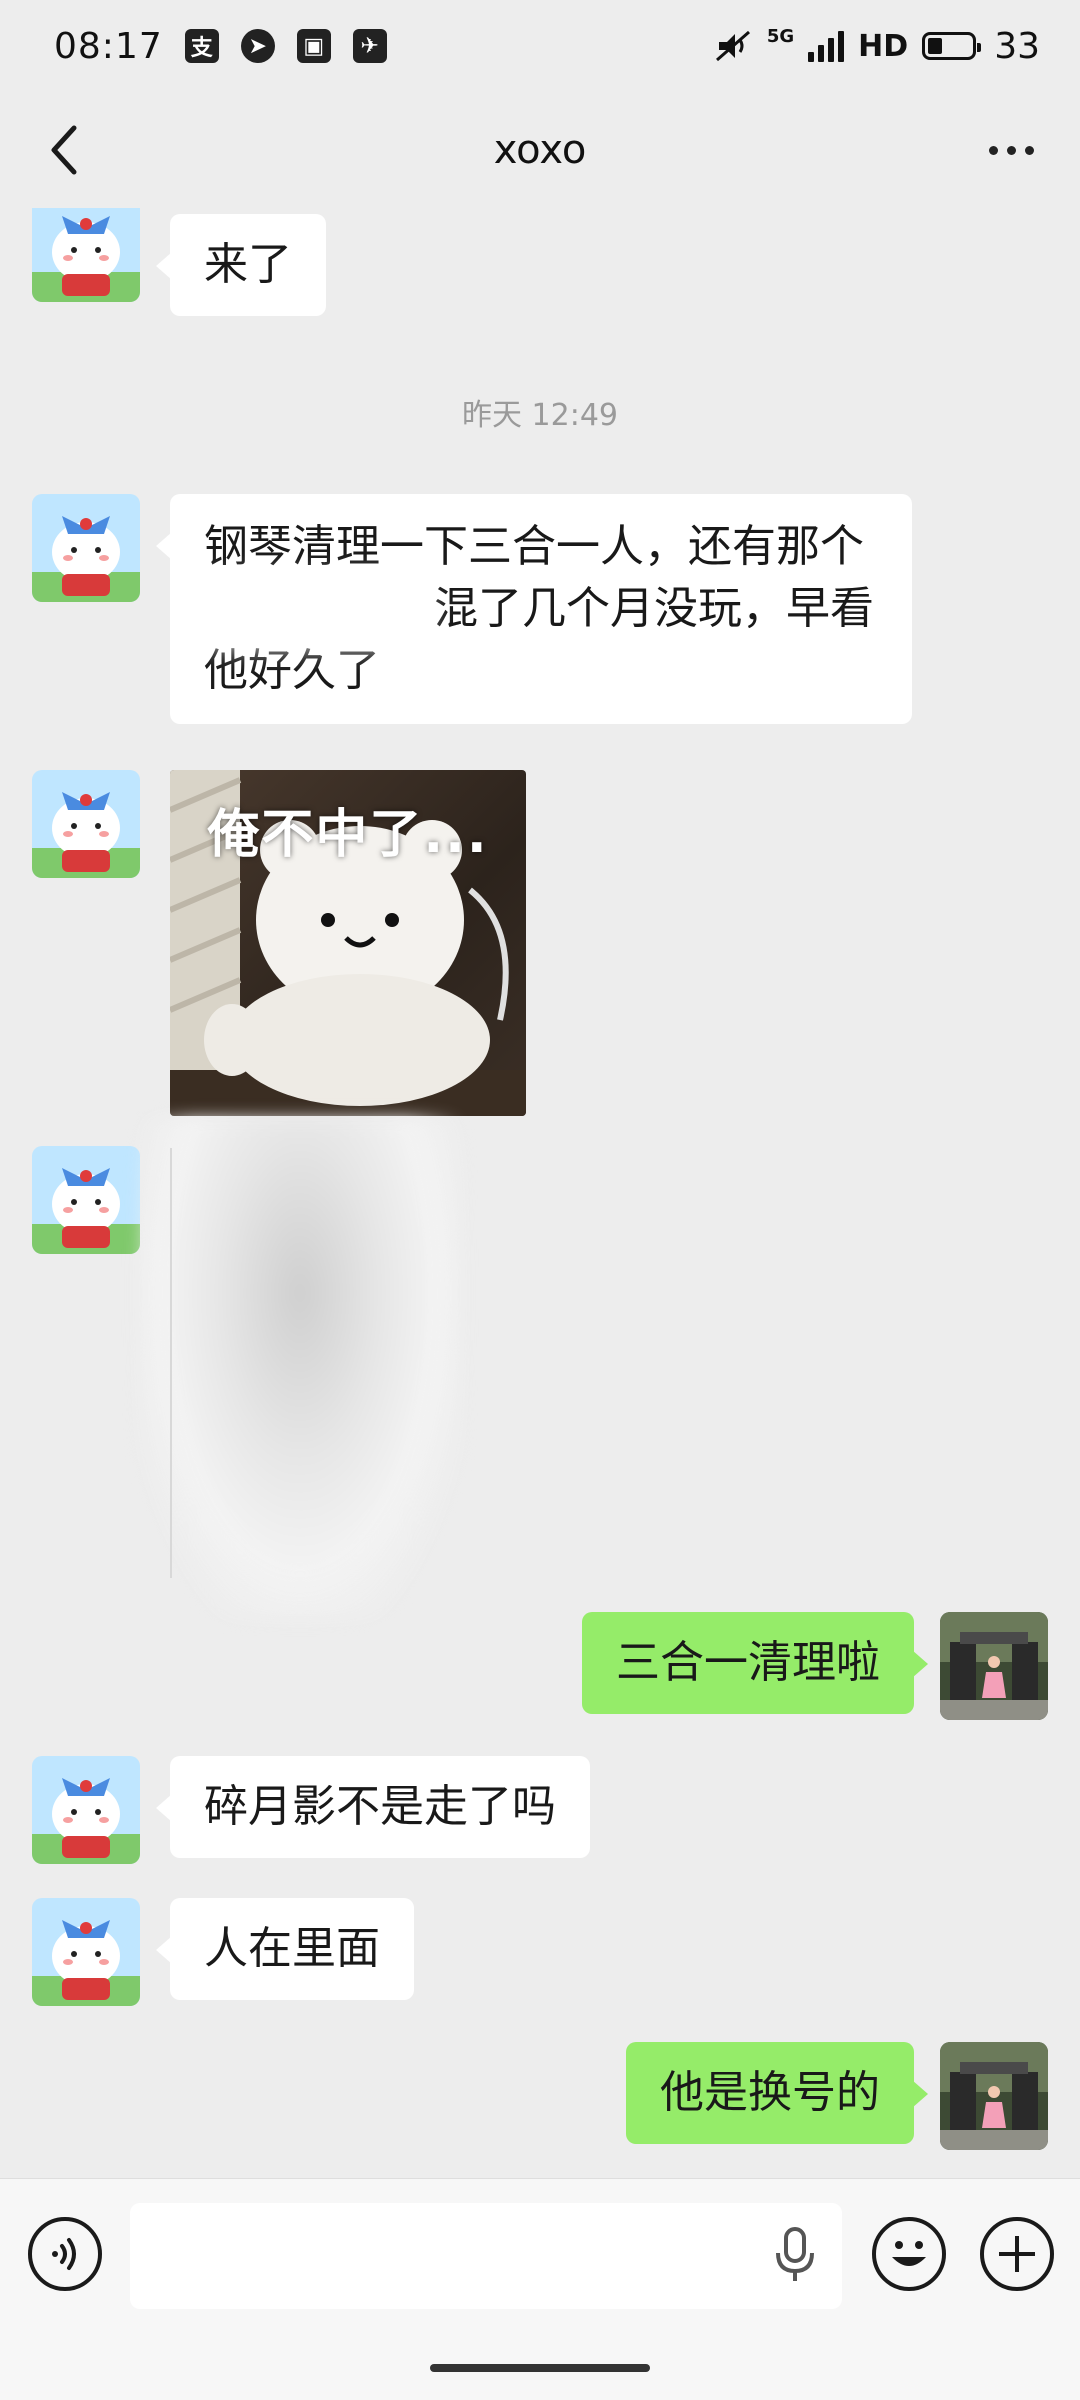 This screenshot has width=1080, height=2400. I want to click on image-frame-edge, so click(171, 1363).